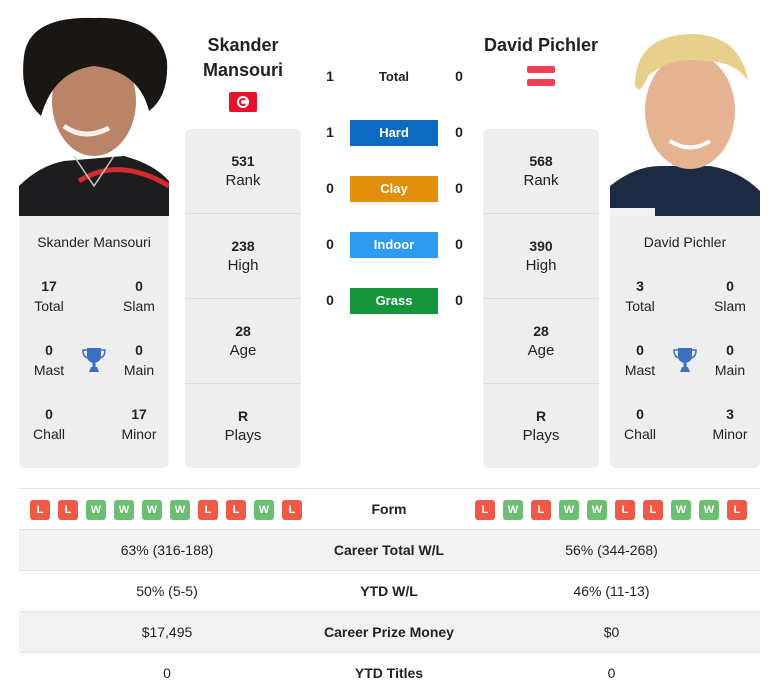 Image resolution: width=779 pixels, height=699 pixels. I want to click on h2h-grass-row: 0 Grass 0, so click(395, 301).